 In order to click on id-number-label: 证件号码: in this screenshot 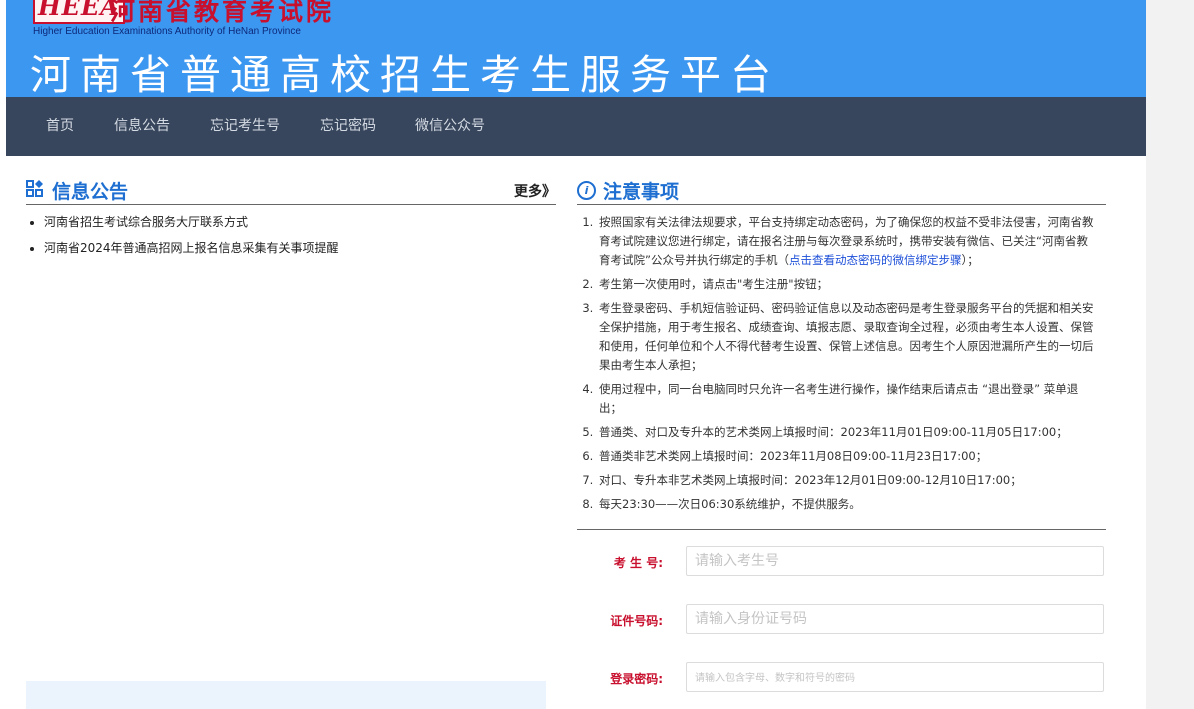, I will do `click(636, 621)`.